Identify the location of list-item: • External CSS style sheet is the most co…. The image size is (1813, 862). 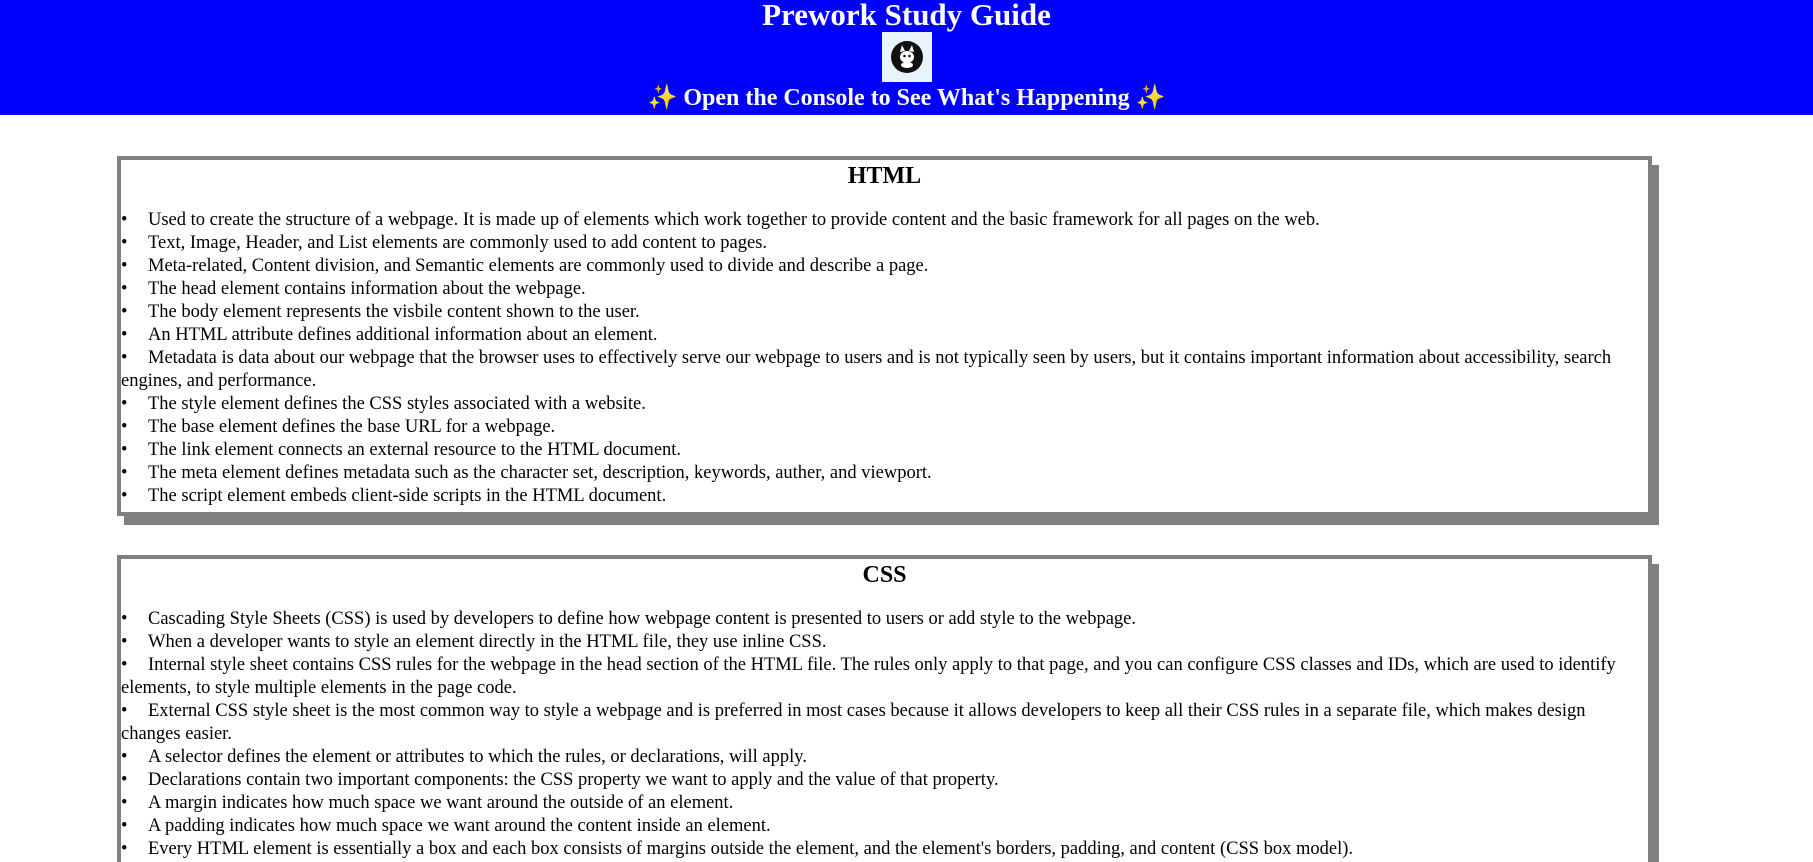
(853, 722).